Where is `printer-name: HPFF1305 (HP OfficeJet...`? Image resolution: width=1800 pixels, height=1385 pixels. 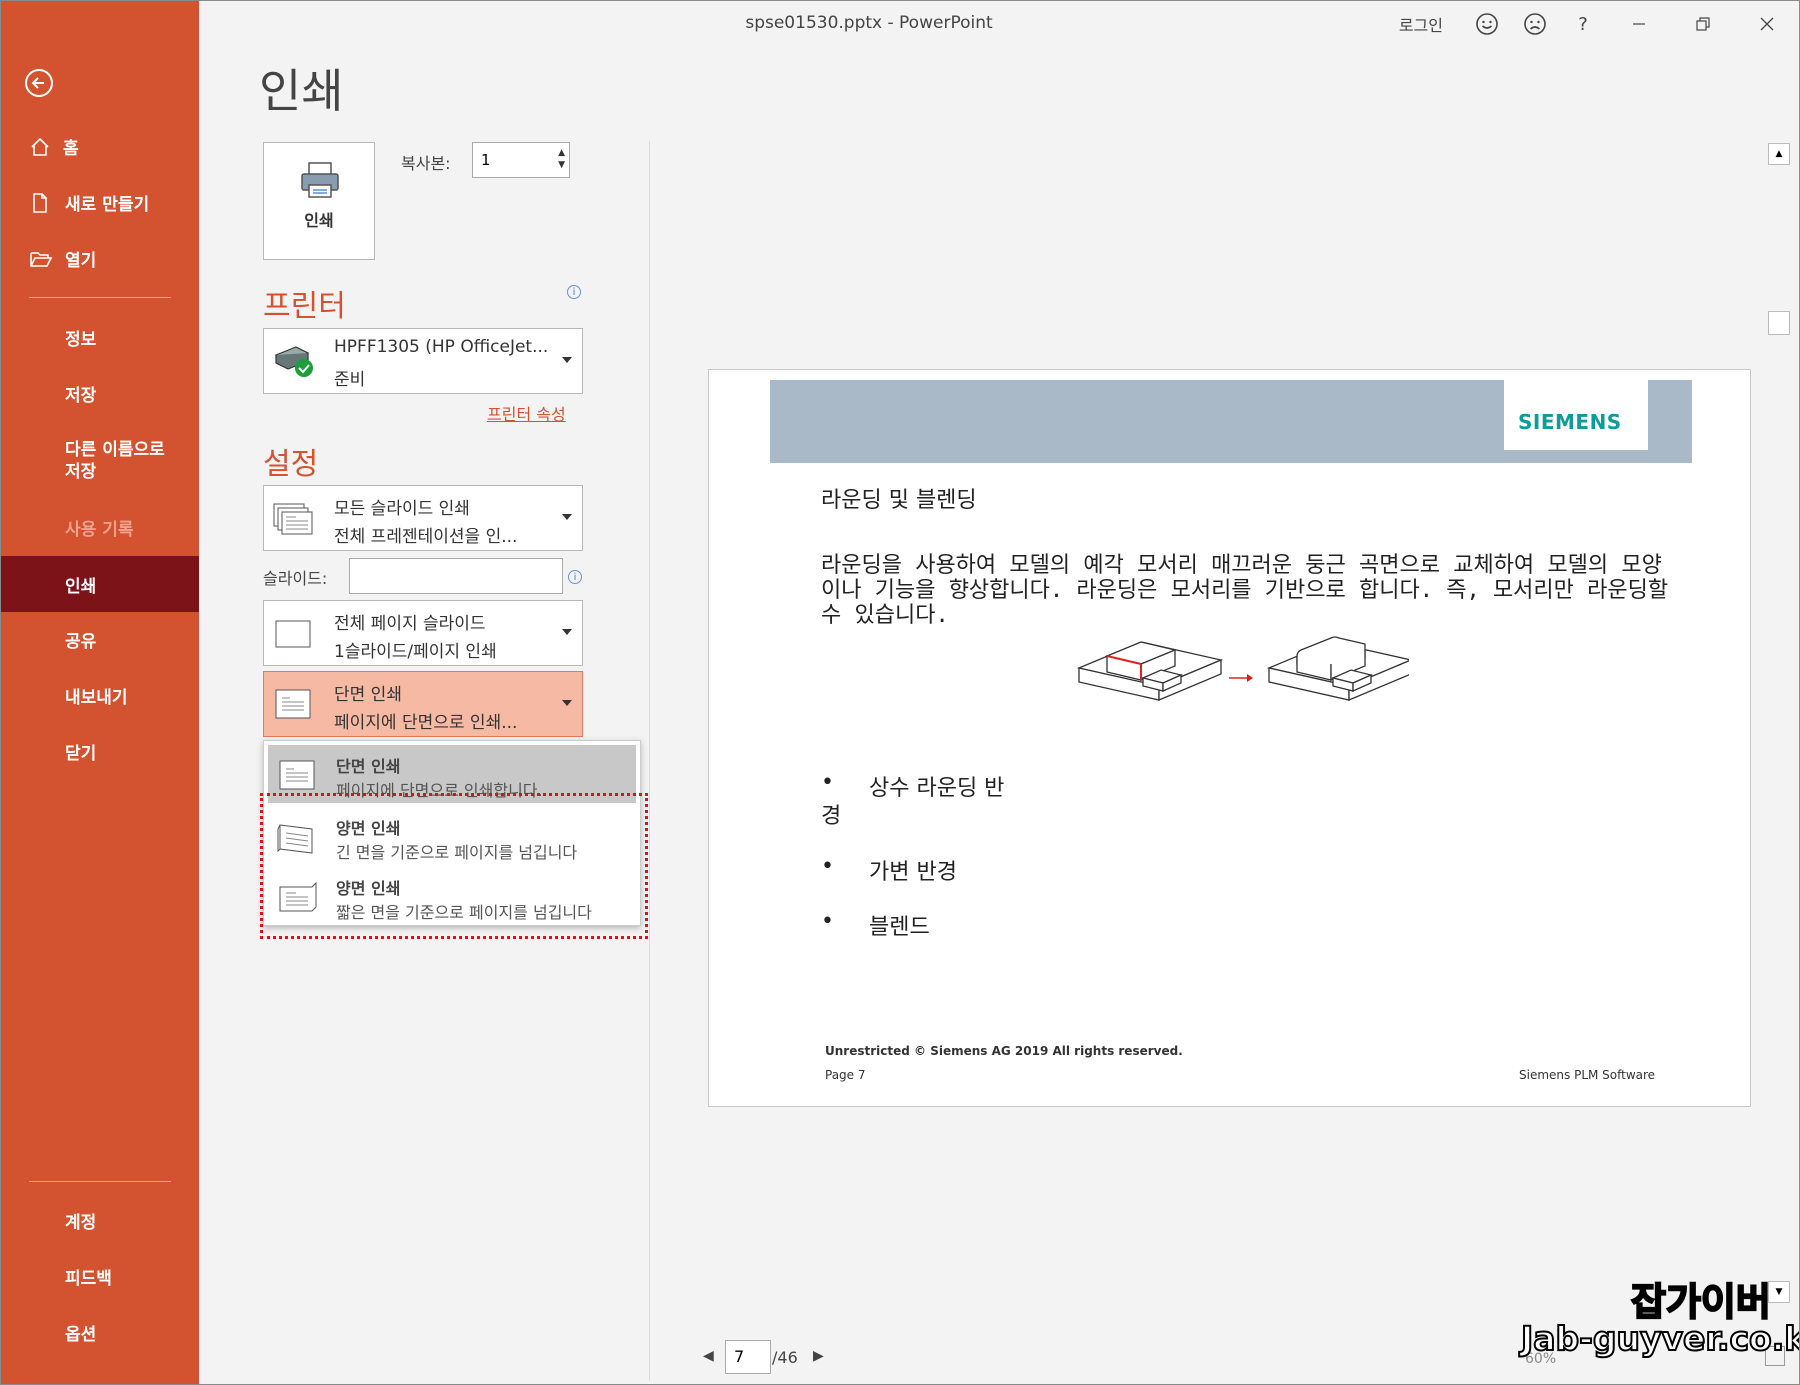
printer-name: HPFF1305 (HP OfficeJet... is located at coordinates (441, 347).